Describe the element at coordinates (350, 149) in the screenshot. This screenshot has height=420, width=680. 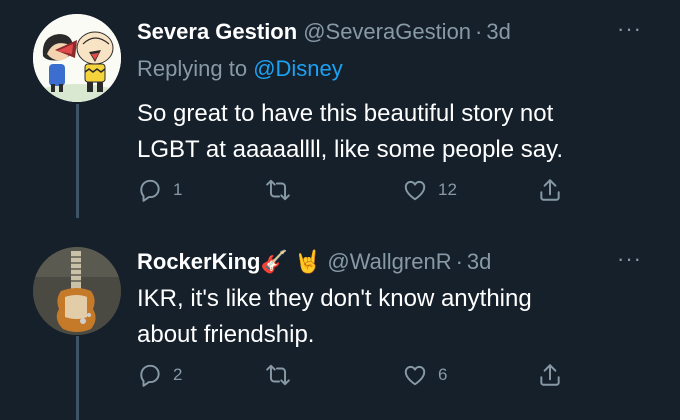
I see `tweet-text-line: LGBT at aaaaallll, like some people say.` at that location.